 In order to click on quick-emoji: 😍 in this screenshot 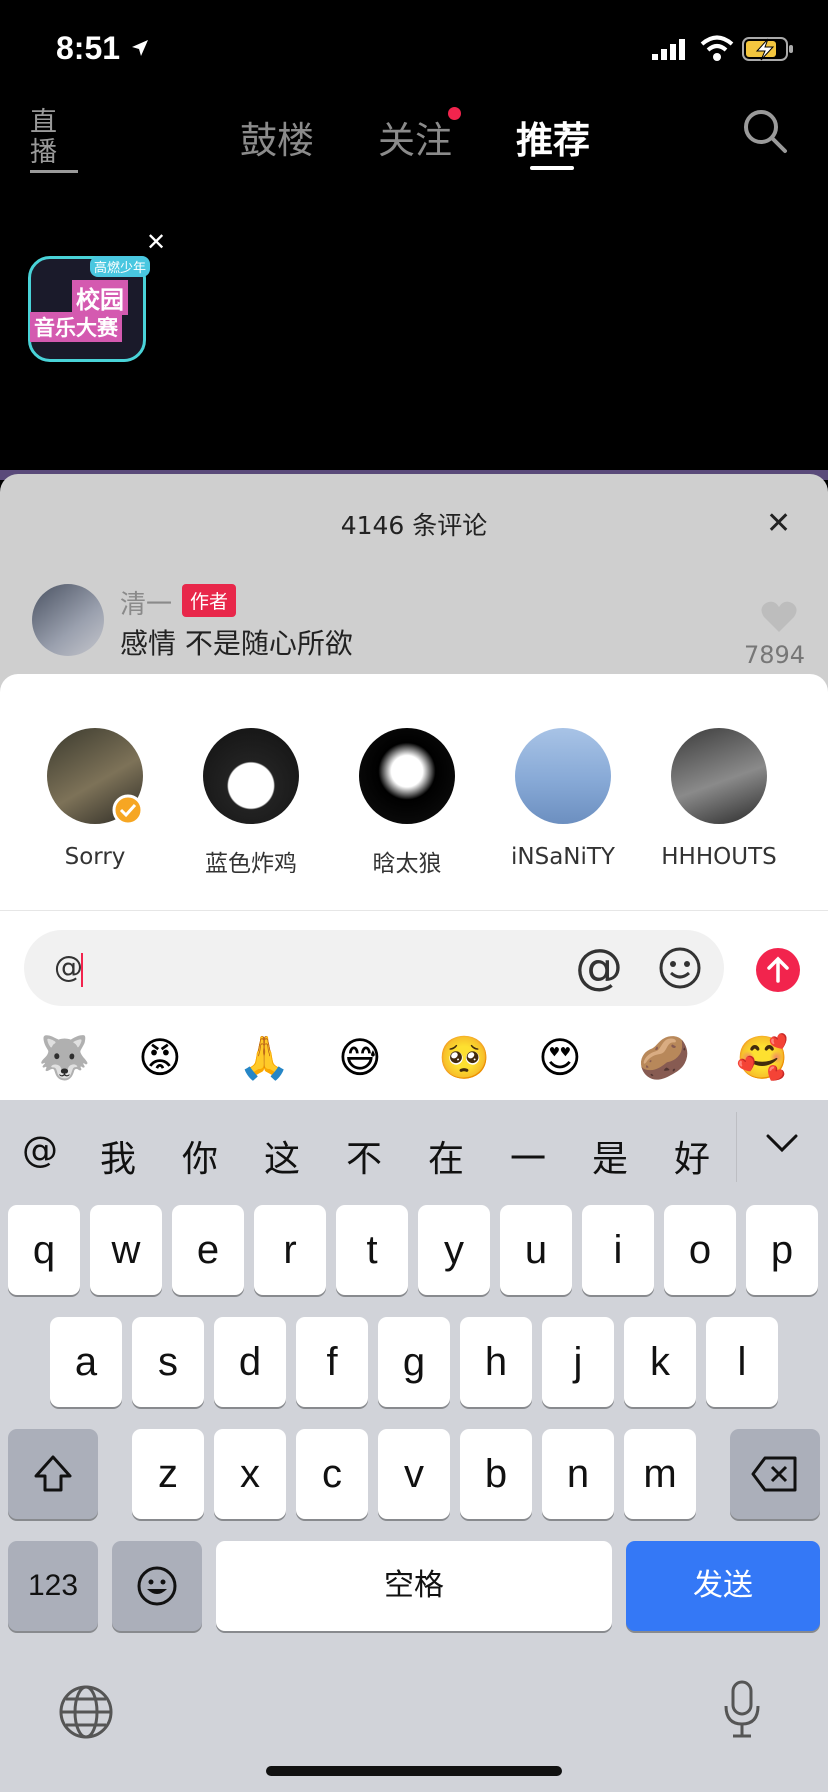, I will do `click(560, 1058)`.